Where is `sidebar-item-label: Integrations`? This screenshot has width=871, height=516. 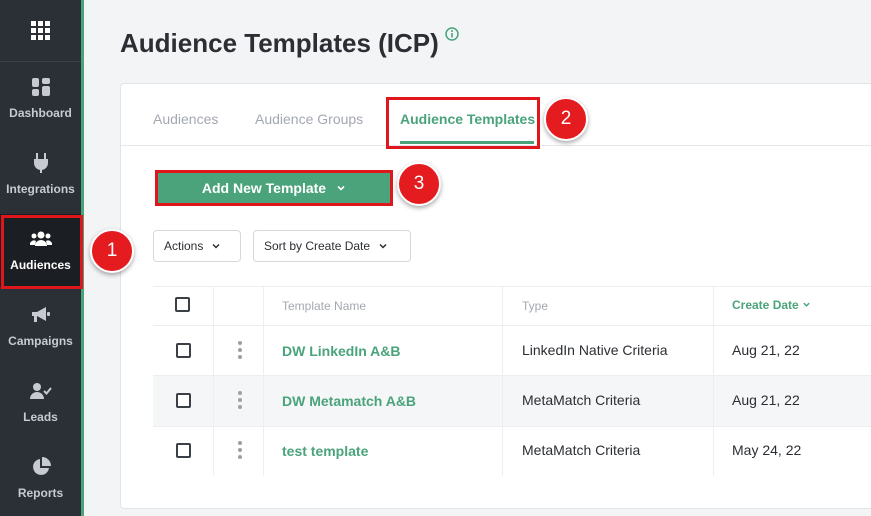 sidebar-item-label: Integrations is located at coordinates (40, 189).